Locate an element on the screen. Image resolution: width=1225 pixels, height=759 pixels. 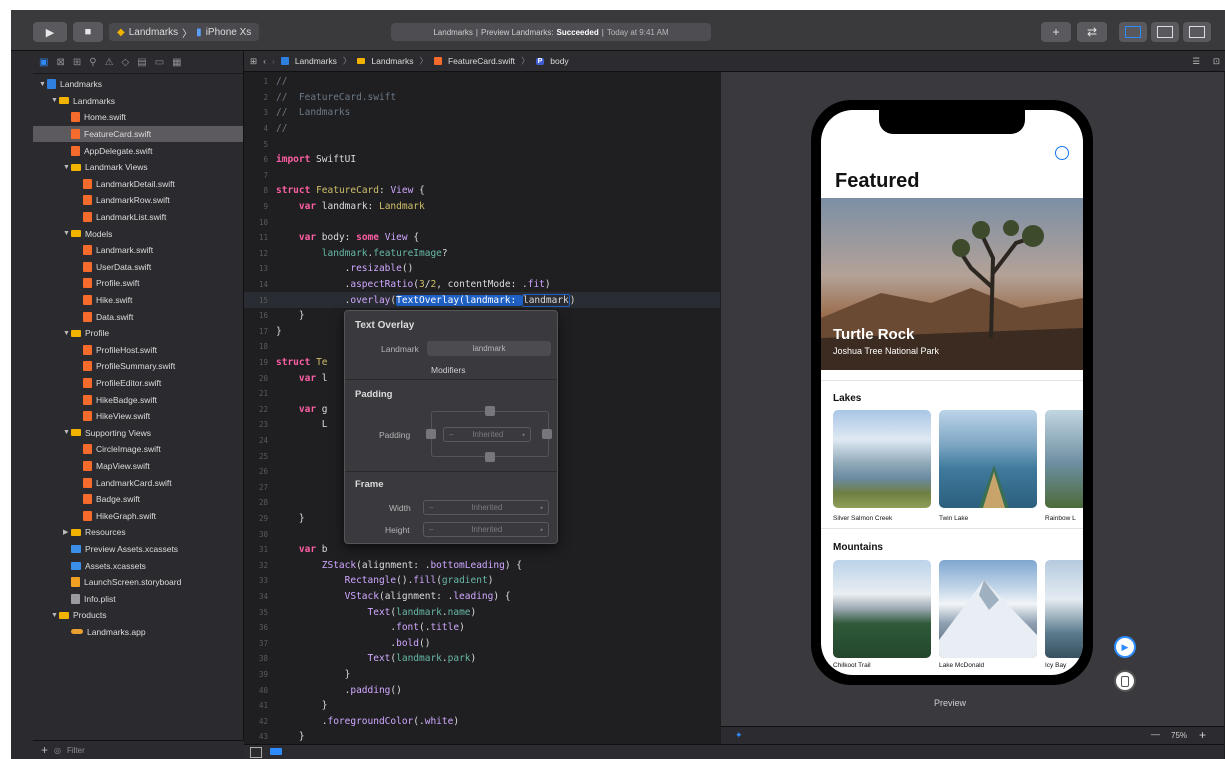
related-items-icon: ⊞ is located at coordinates (253, 61).